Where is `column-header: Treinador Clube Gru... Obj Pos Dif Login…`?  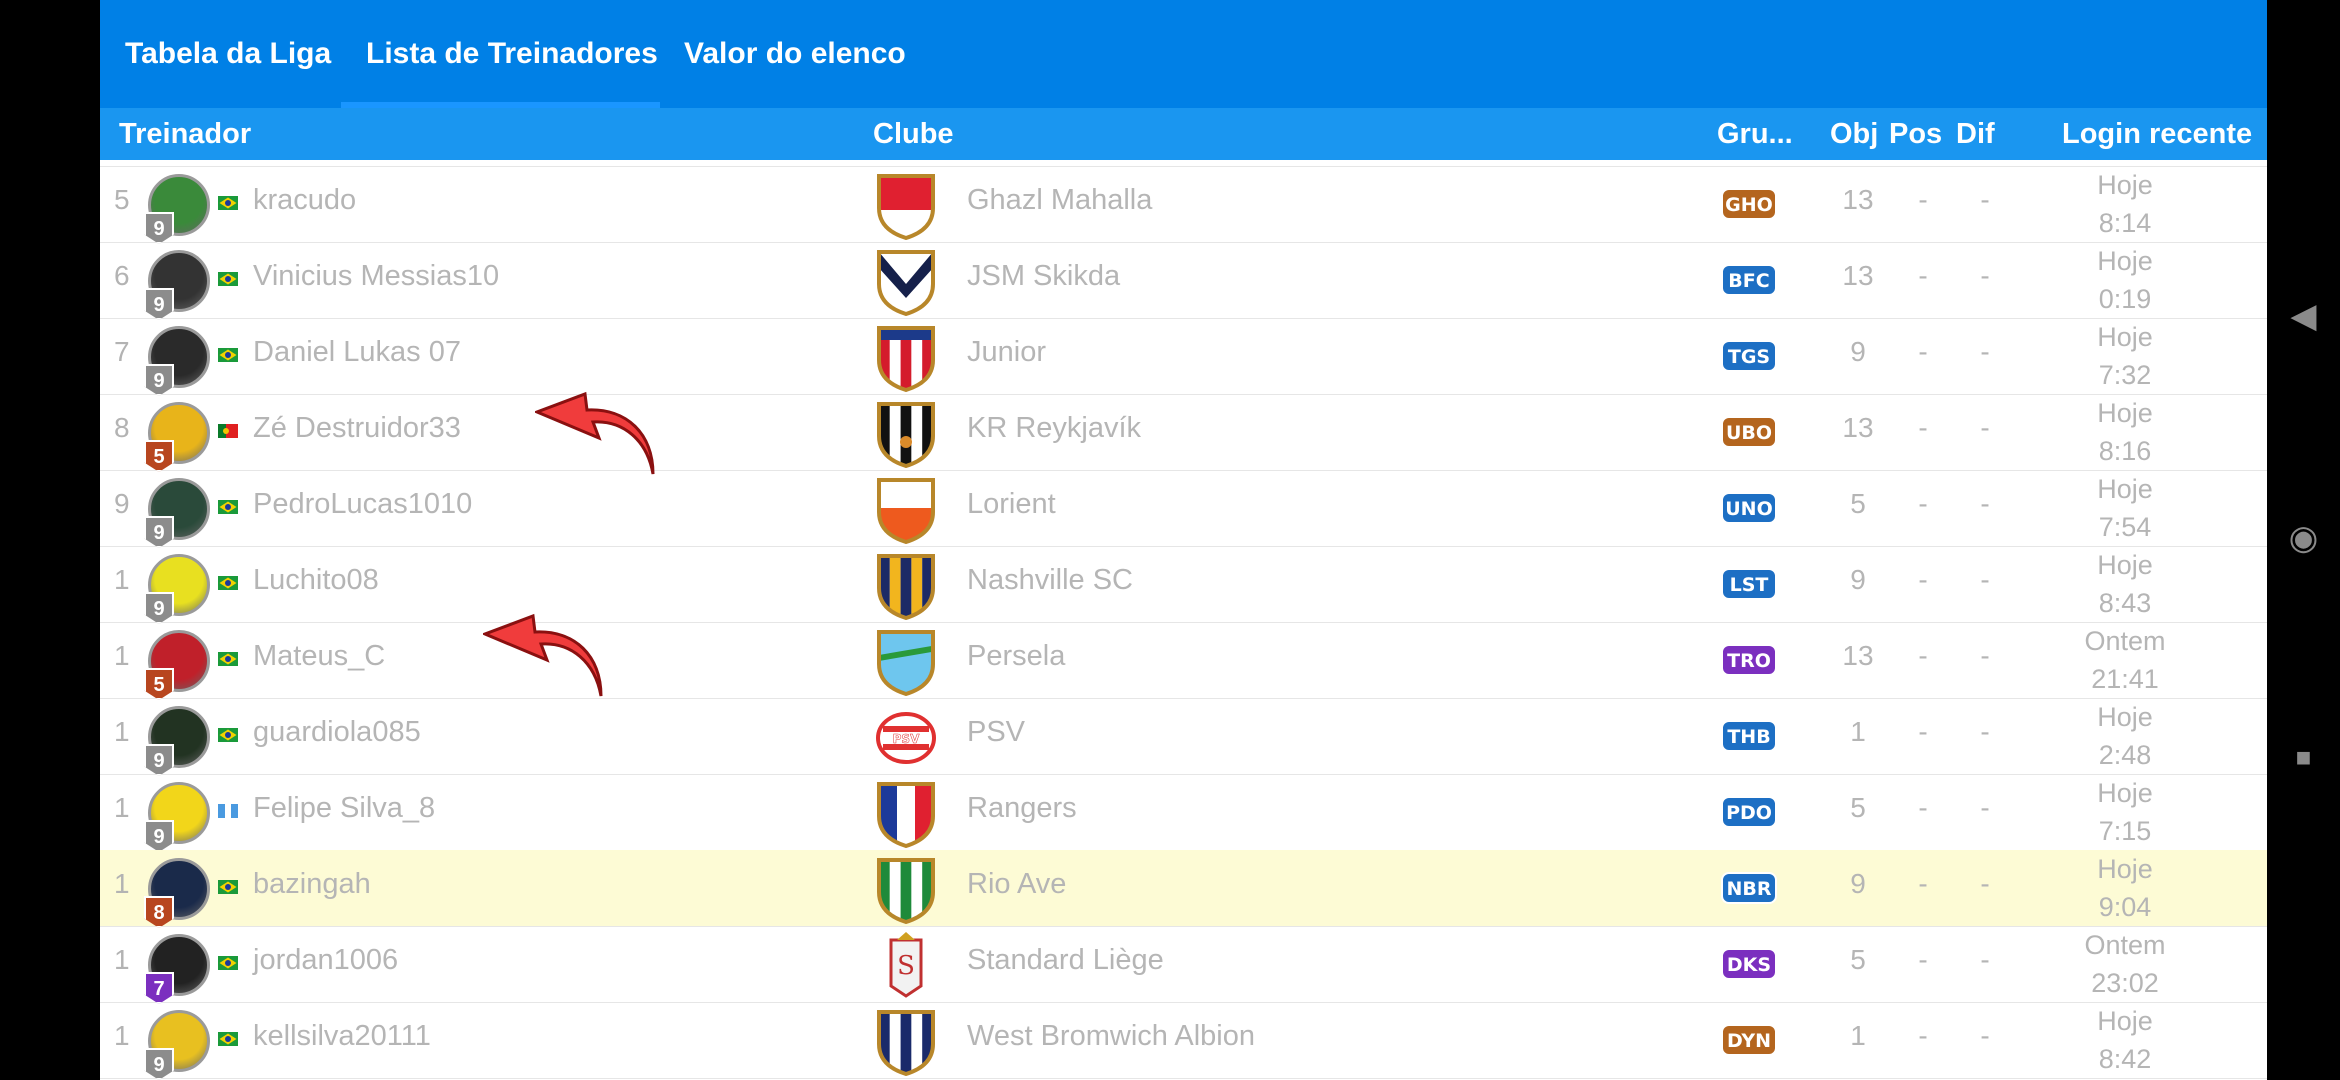
column-header: Treinador Clube Gru... Obj Pos Dif Login… is located at coordinates (1183, 134).